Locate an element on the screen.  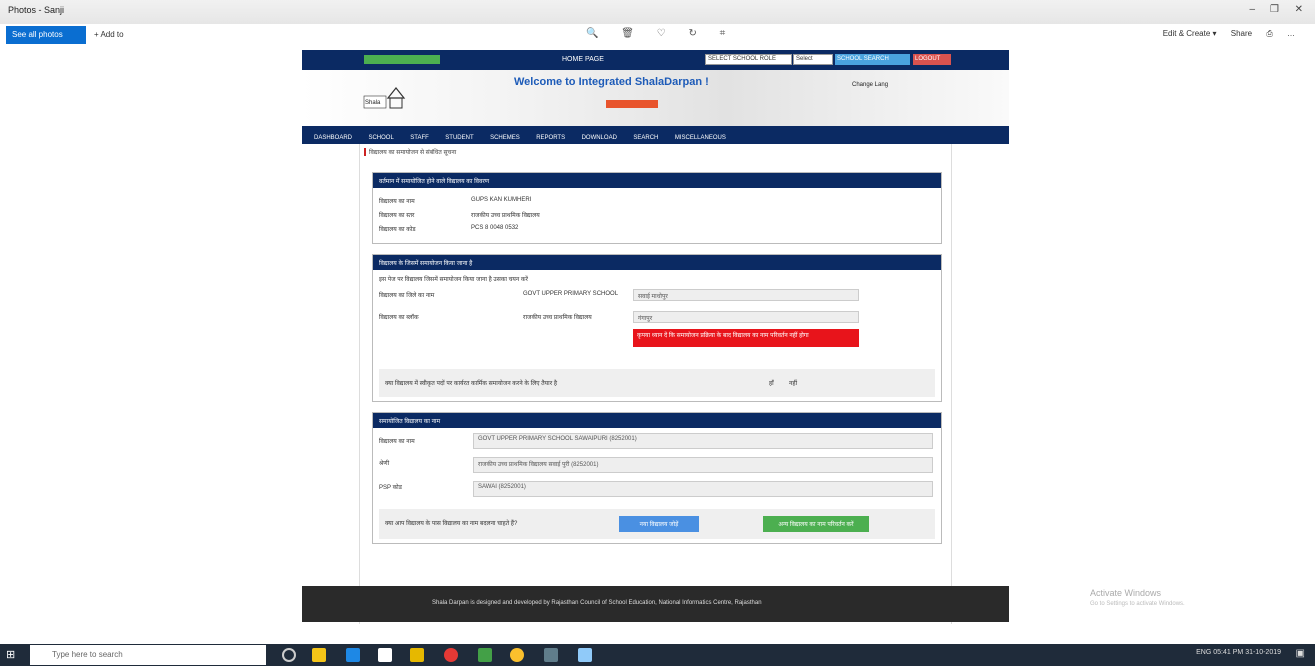
field-label: विद्यालय का कोड is located at coordinates (397, 230).